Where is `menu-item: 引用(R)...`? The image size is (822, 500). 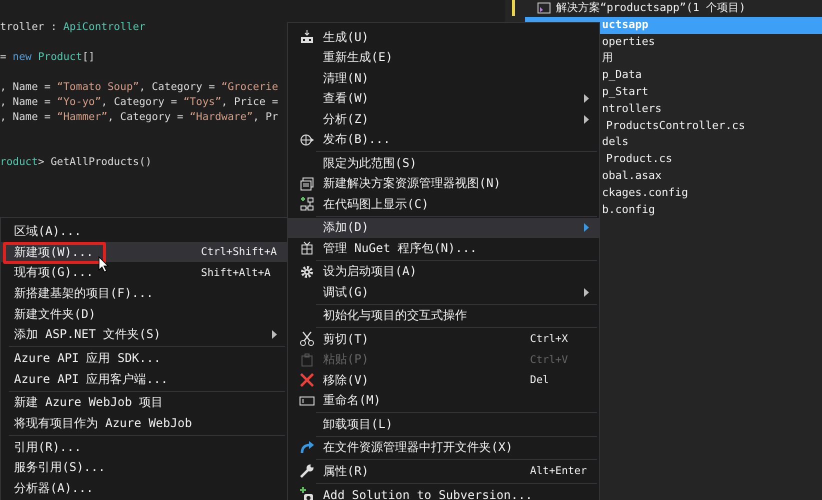
menu-item: 引用(R)... is located at coordinates (144, 447).